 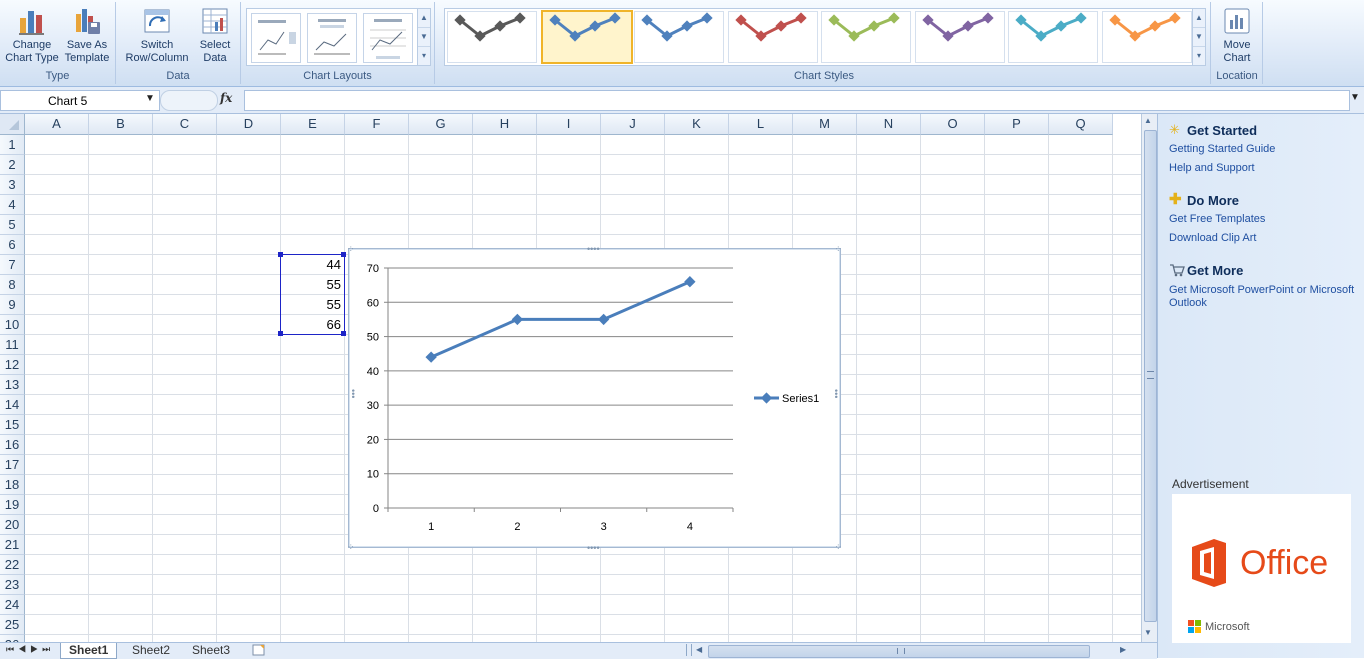 I want to click on row-header-3: 3, so click(x=12, y=185).